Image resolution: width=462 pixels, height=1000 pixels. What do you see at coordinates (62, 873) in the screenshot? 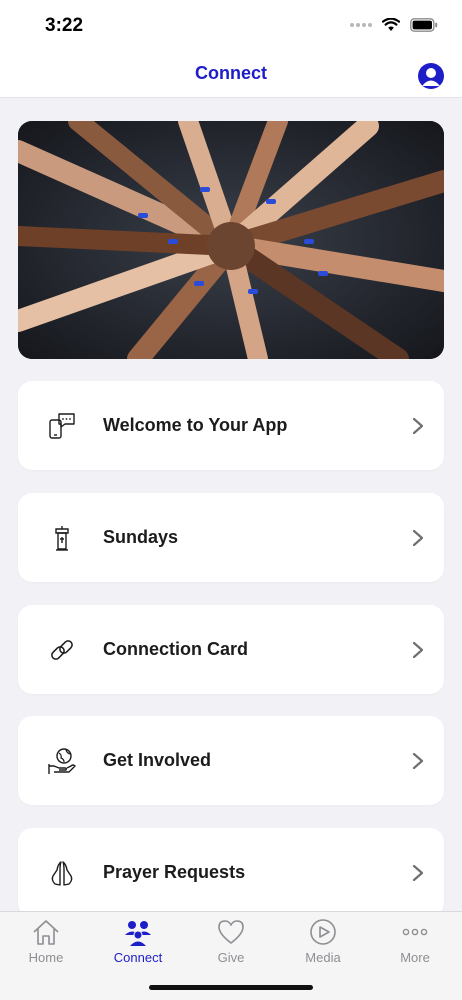
I see `praying-hands-icon` at bounding box center [62, 873].